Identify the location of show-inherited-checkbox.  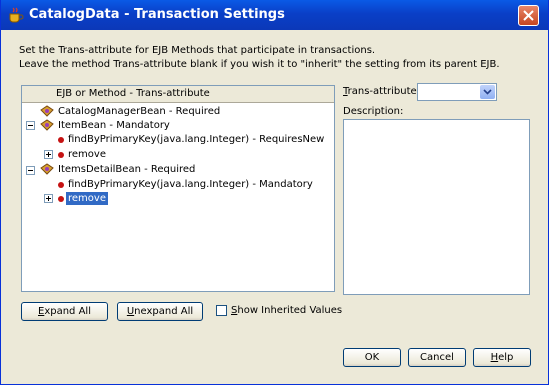
(221, 310).